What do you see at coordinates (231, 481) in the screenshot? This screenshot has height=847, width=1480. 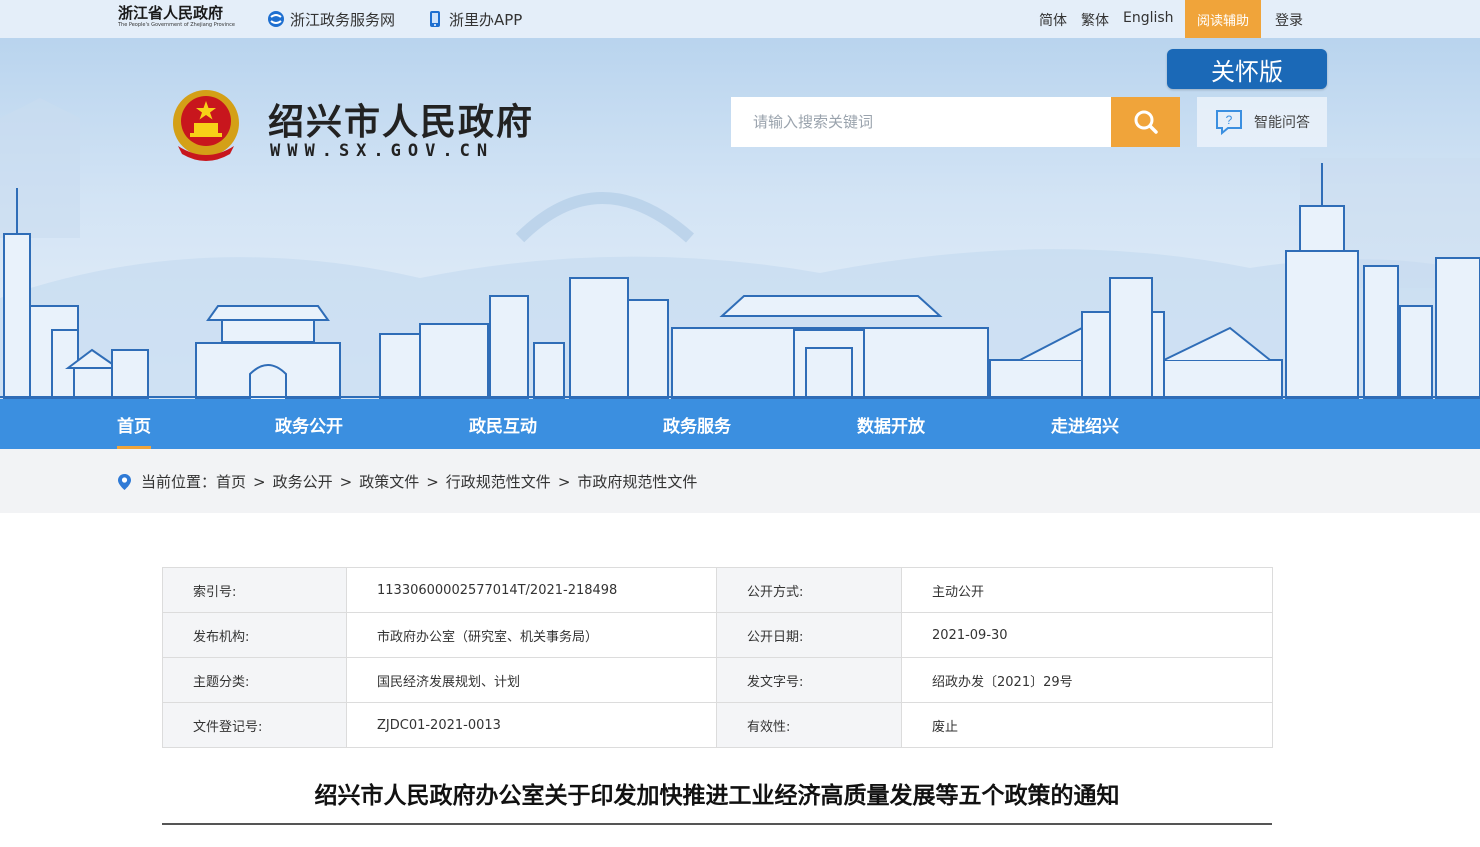 I see `breadcrumb-home: 首页` at bounding box center [231, 481].